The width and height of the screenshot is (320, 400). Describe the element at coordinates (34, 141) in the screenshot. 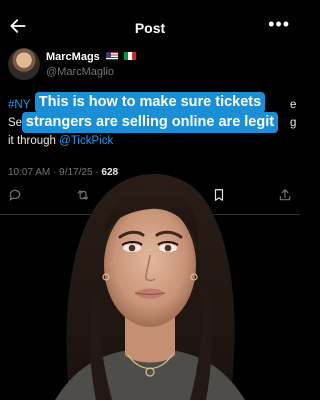

I see `post-text-fragment: it through` at that location.